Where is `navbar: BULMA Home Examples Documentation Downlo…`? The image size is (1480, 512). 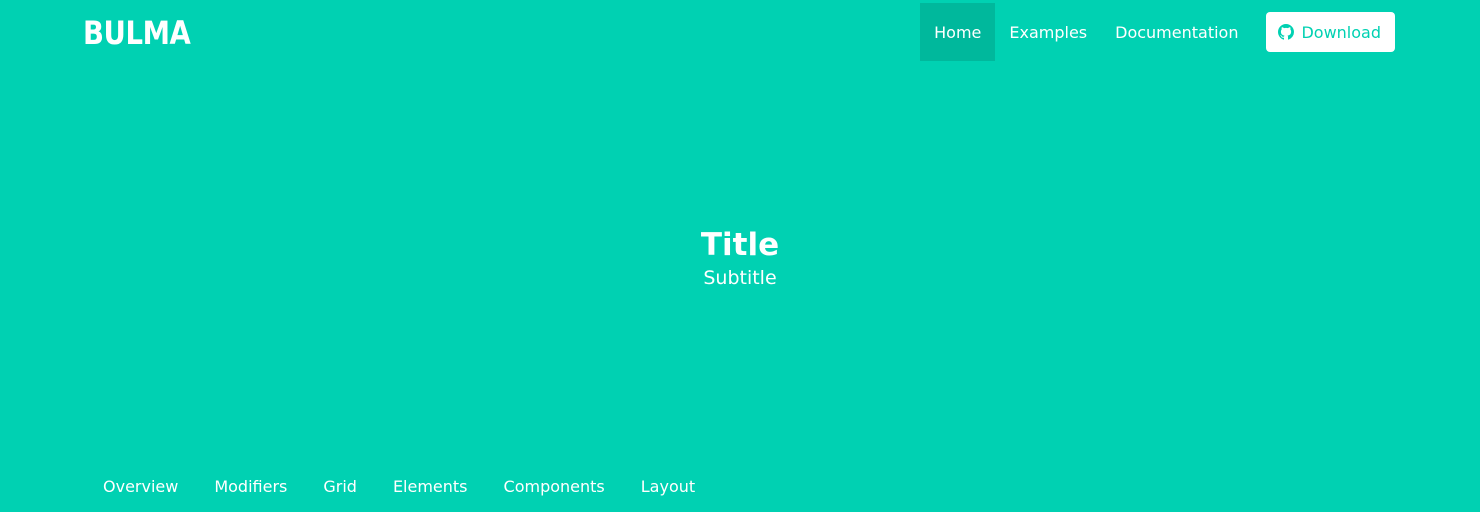 navbar: BULMA Home Examples Documentation Downlo… is located at coordinates (740, 32).